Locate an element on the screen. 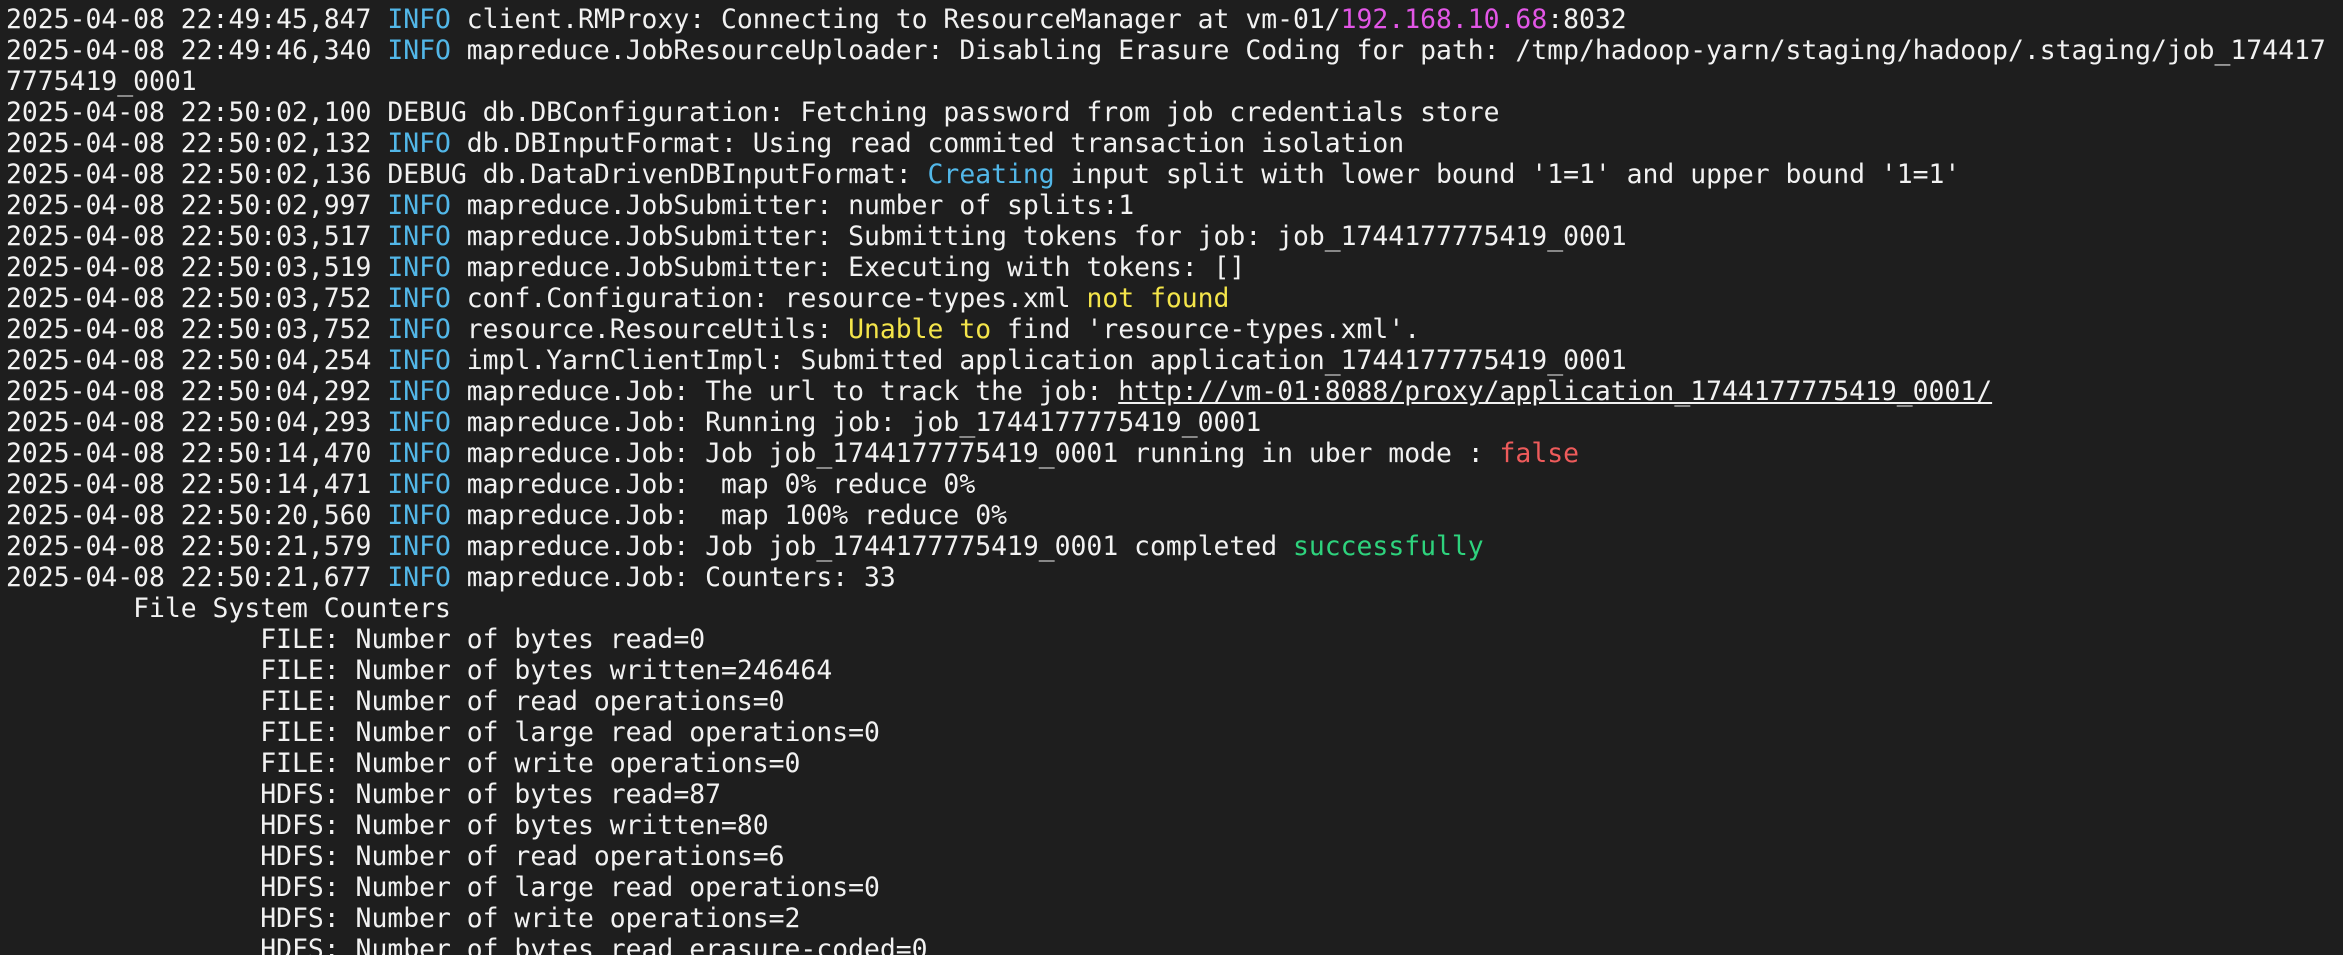  log-text-segment: 2025-04-08 22:50:03,517 is located at coordinates (197, 236).